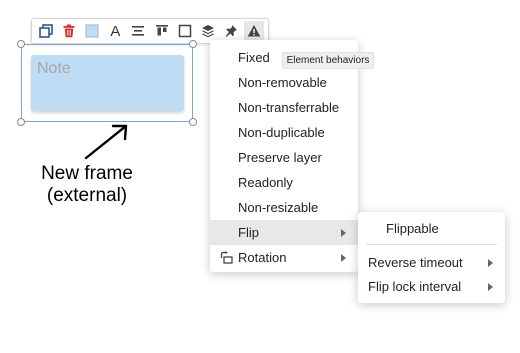 Image resolution: width=520 pixels, height=353 pixels. I want to click on menu-item-label: Rotation, so click(262, 257).